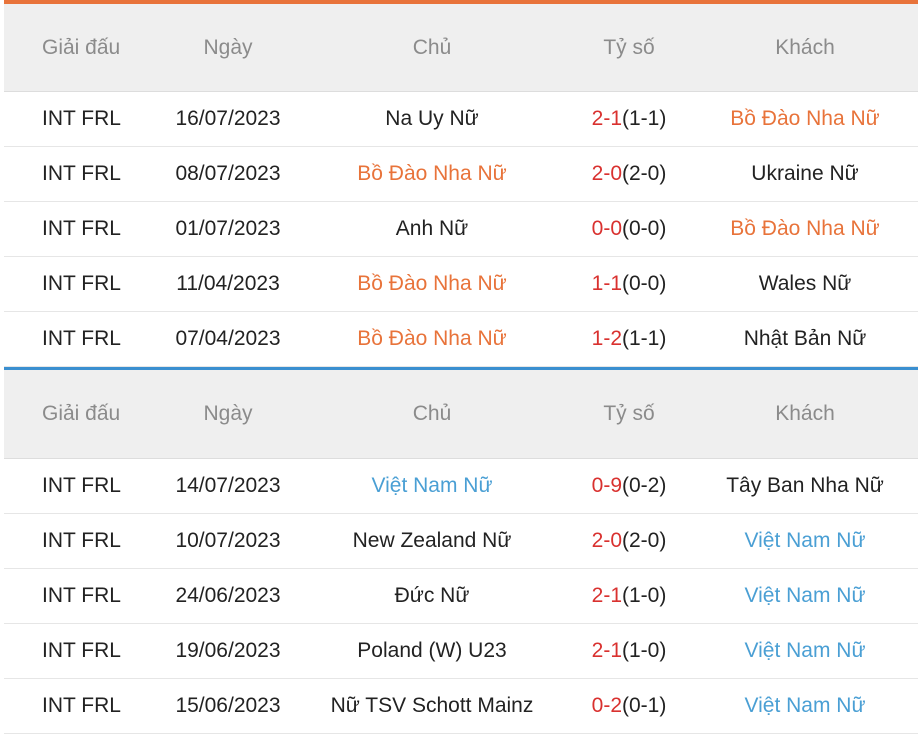 The width and height of the screenshot is (918, 739). I want to click on fulltime-score: 1-1, so click(606, 283).